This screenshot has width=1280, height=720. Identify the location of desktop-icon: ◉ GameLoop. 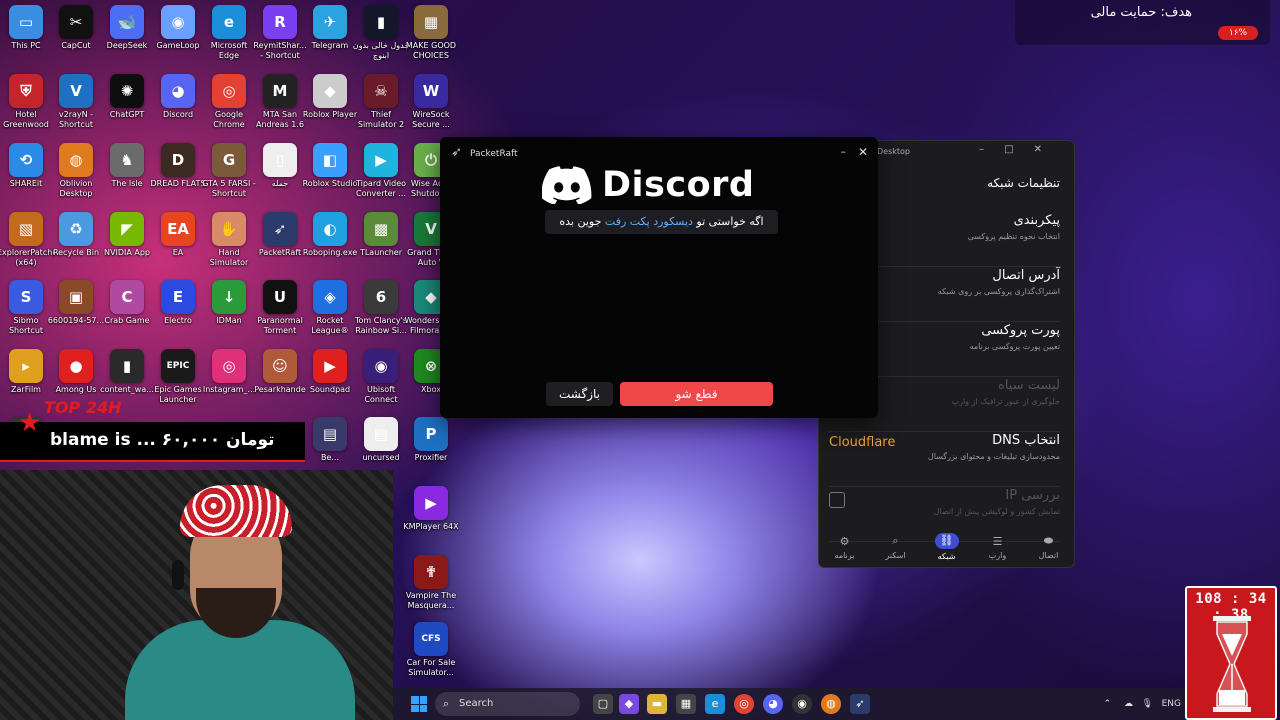
(178, 28).